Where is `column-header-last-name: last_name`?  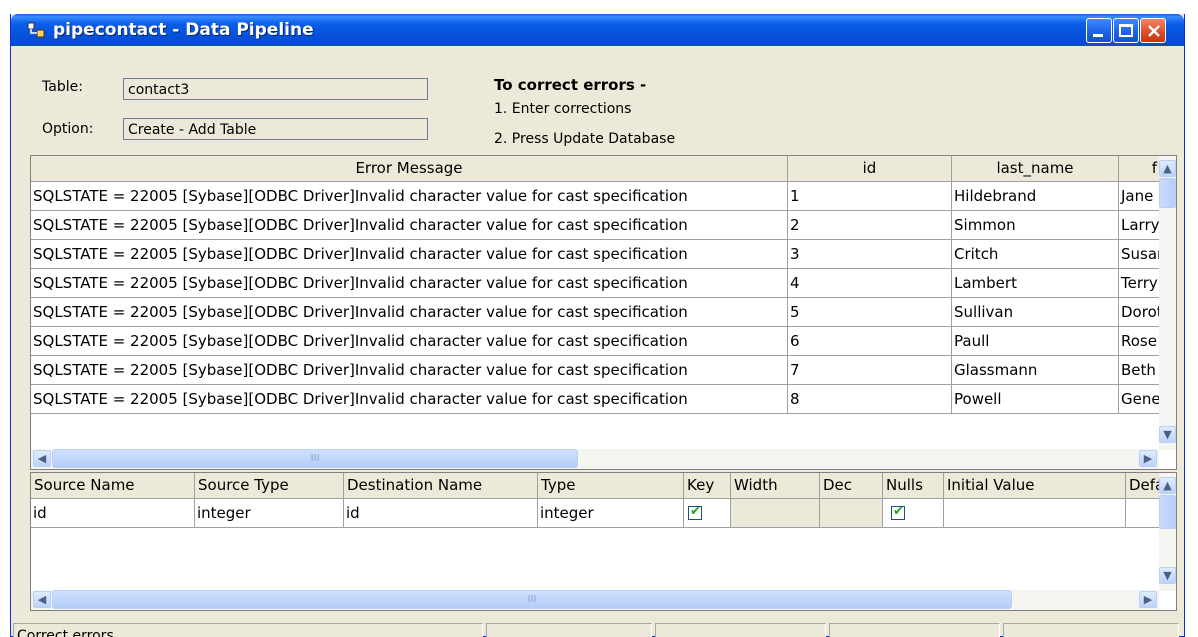 column-header-last-name: last_name is located at coordinates (1035, 169).